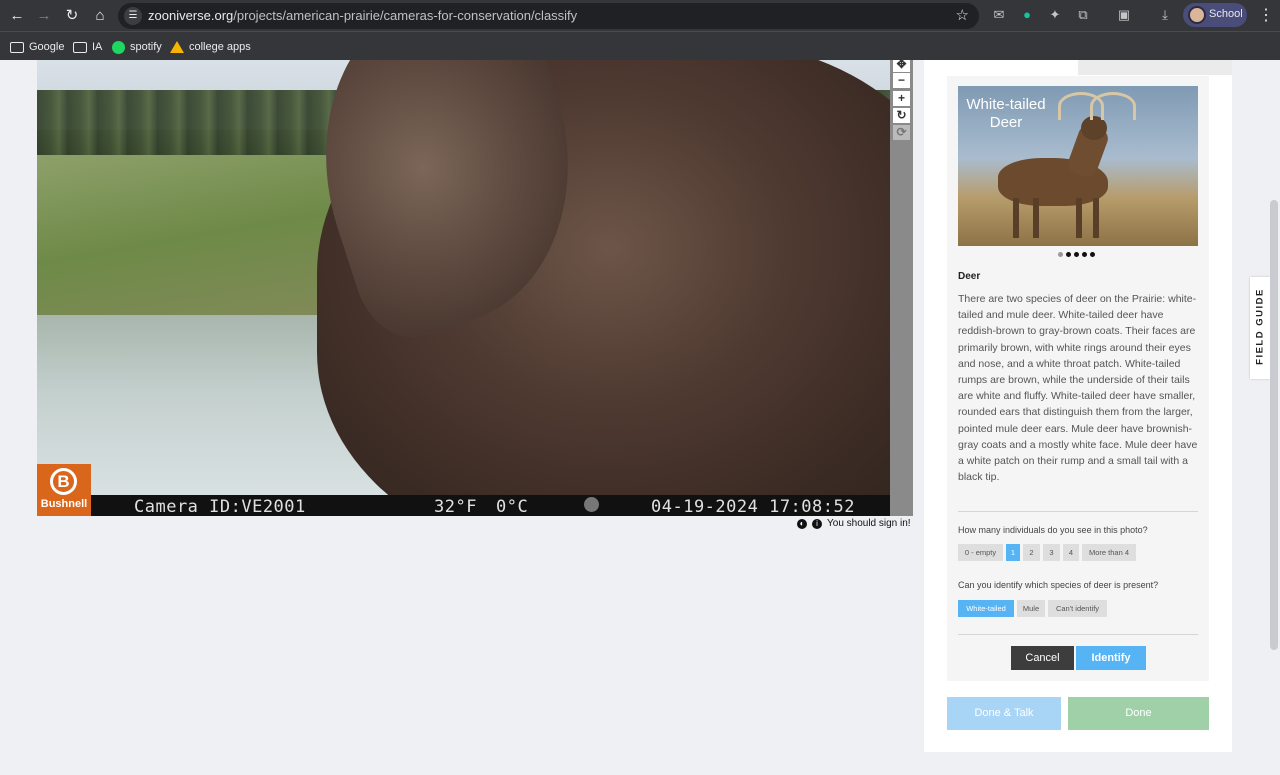 This screenshot has height=775, width=1280. What do you see at coordinates (100, 16) in the screenshot?
I see `home-icon: ⌂` at bounding box center [100, 16].